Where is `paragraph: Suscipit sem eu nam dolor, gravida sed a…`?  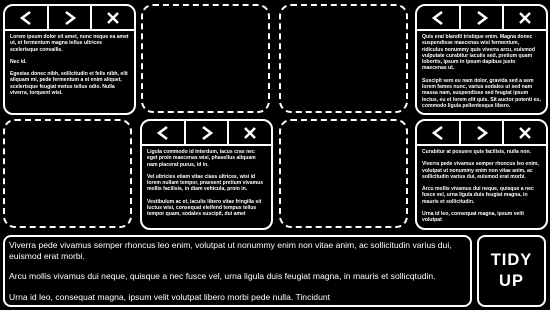
paragraph: Suscipit sem eu nam dolor, gravida sed a… is located at coordinates (481, 93).